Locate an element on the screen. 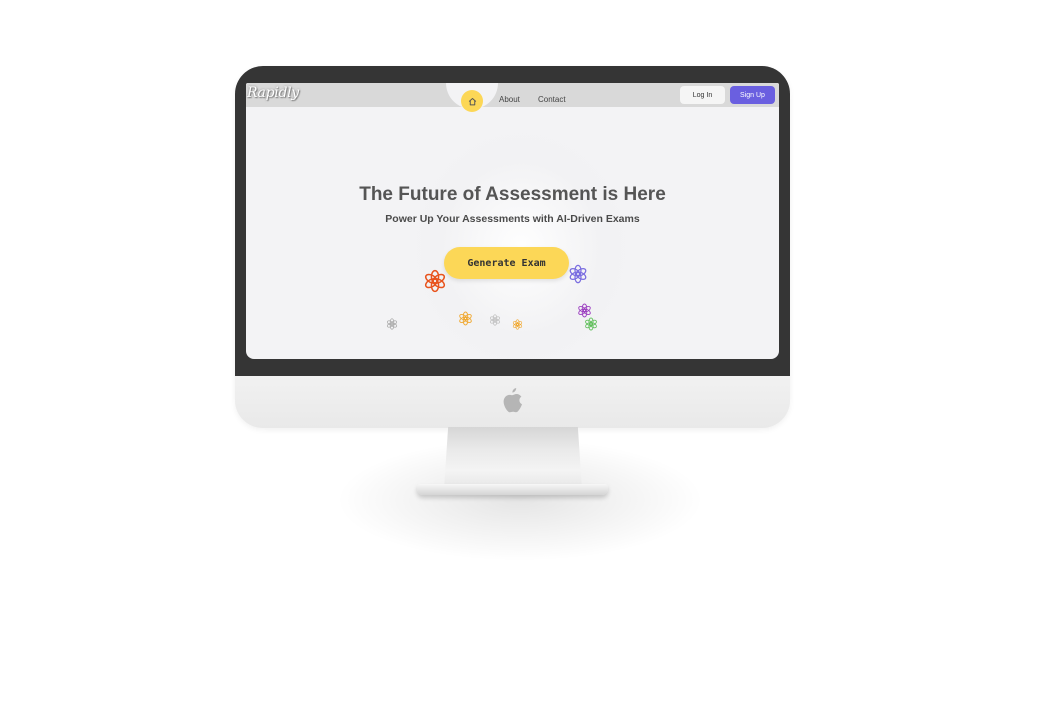 This screenshot has height=702, width=1047. login-button: Log In is located at coordinates (702, 95).